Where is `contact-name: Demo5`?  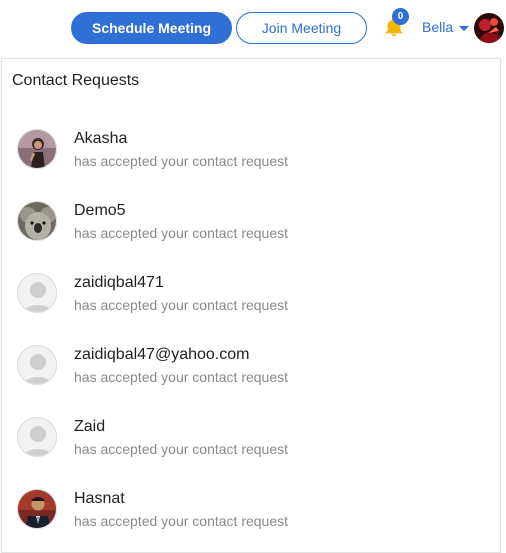 contact-name: Demo5 is located at coordinates (100, 210).